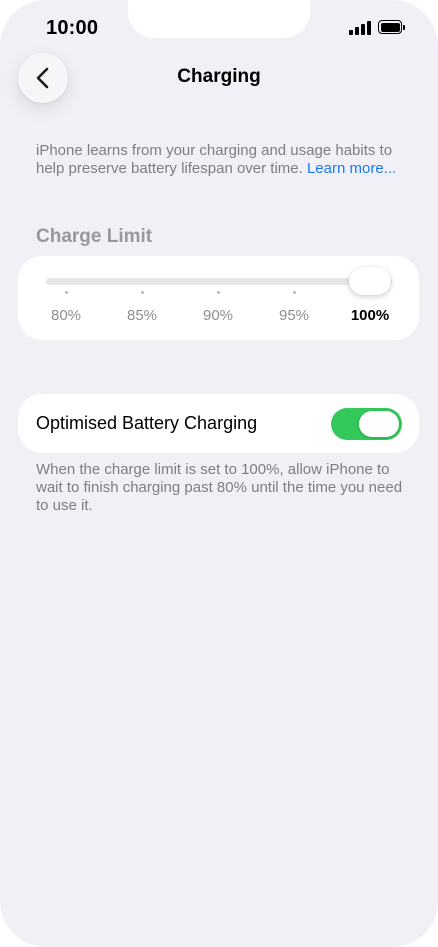 This screenshot has width=438, height=947. I want to click on slider-option-label: 90%, so click(218, 315).